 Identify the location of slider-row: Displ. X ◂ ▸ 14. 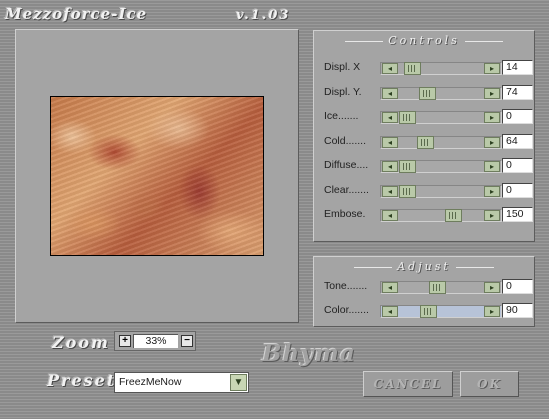
(427, 67).